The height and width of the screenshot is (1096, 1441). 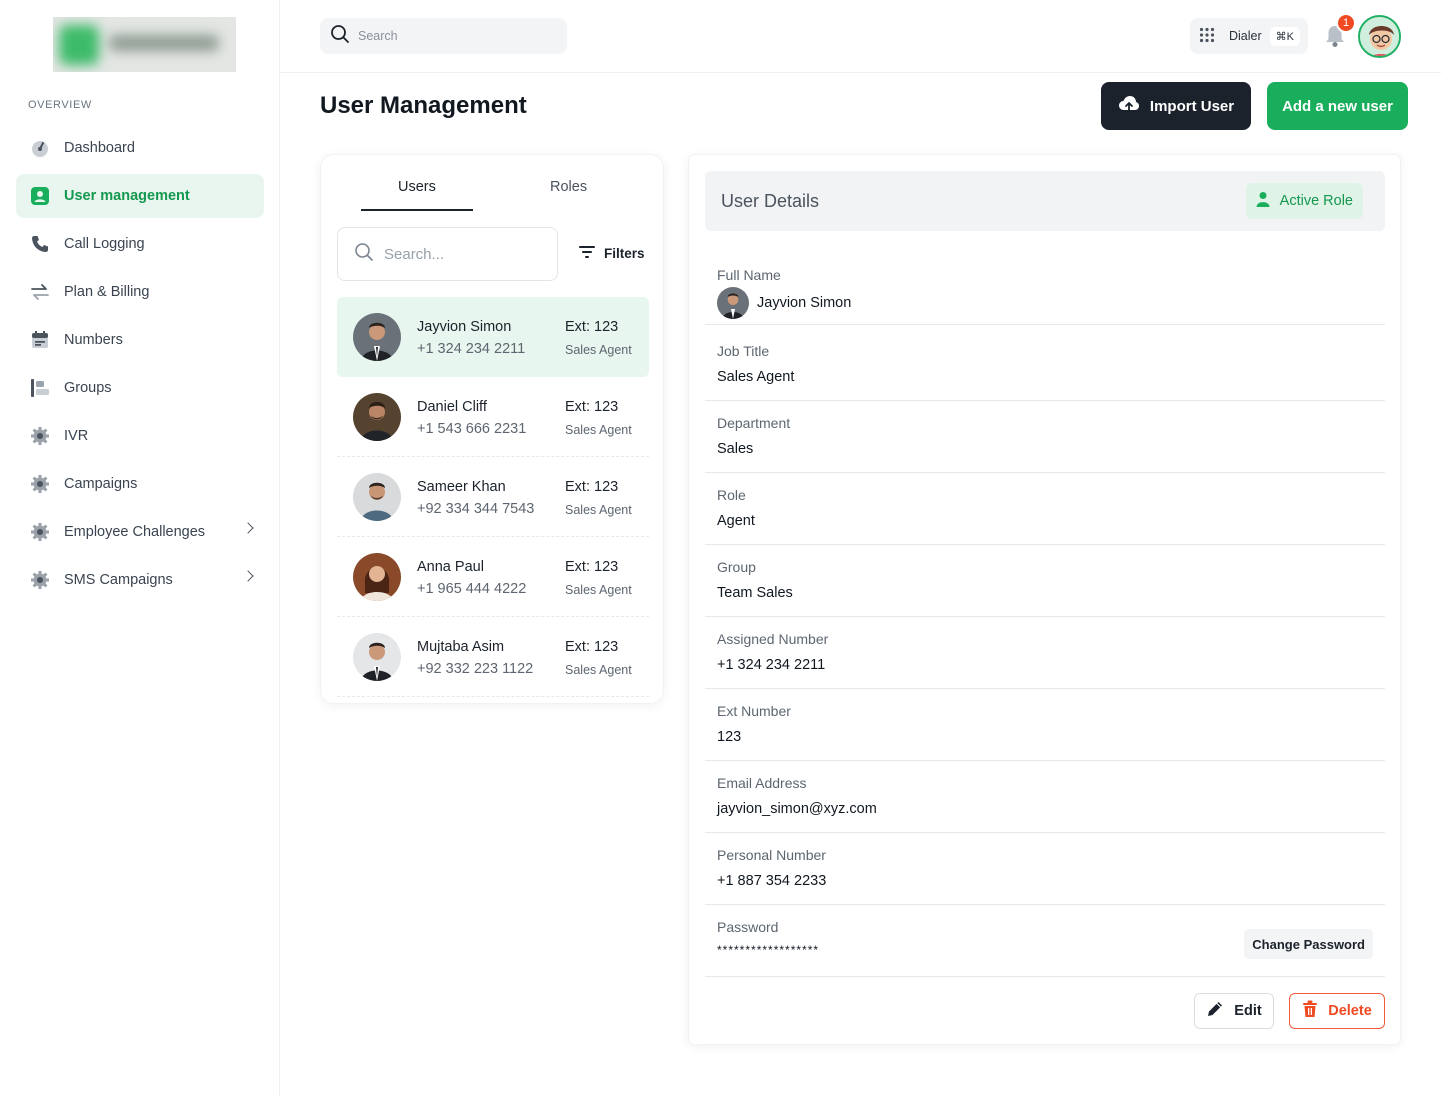 What do you see at coordinates (140, 532) in the screenshot?
I see `sidebar-item-employee-challenges: Employee Challenges` at bounding box center [140, 532].